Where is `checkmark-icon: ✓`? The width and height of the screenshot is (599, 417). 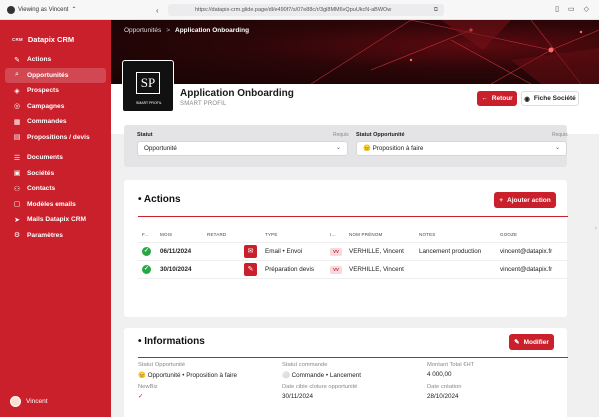
checkmark-icon: ✓ is located at coordinates (141, 396).